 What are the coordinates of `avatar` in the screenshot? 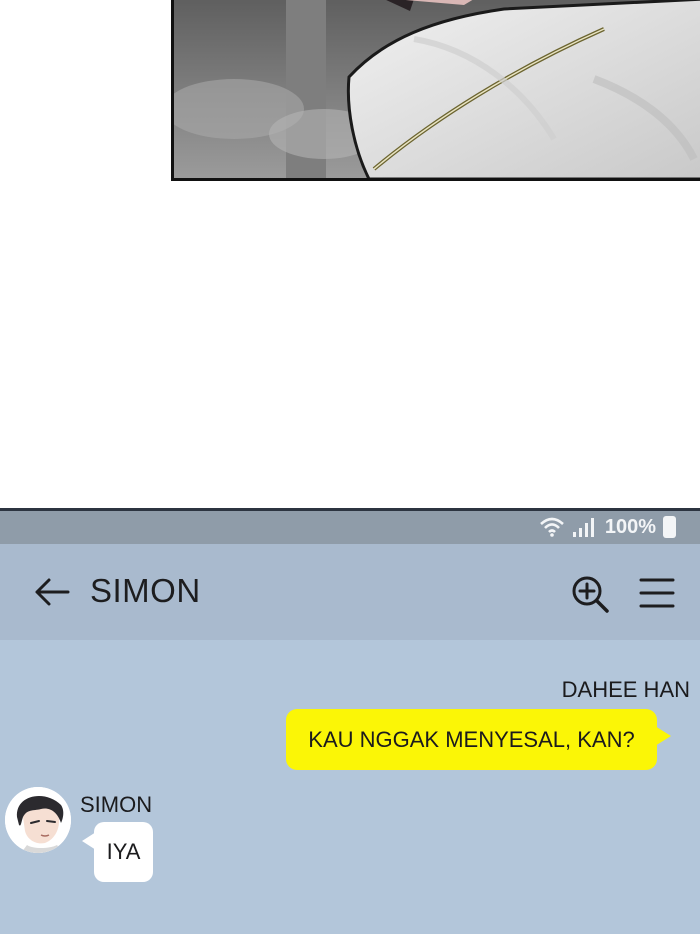 It's located at (38, 820).